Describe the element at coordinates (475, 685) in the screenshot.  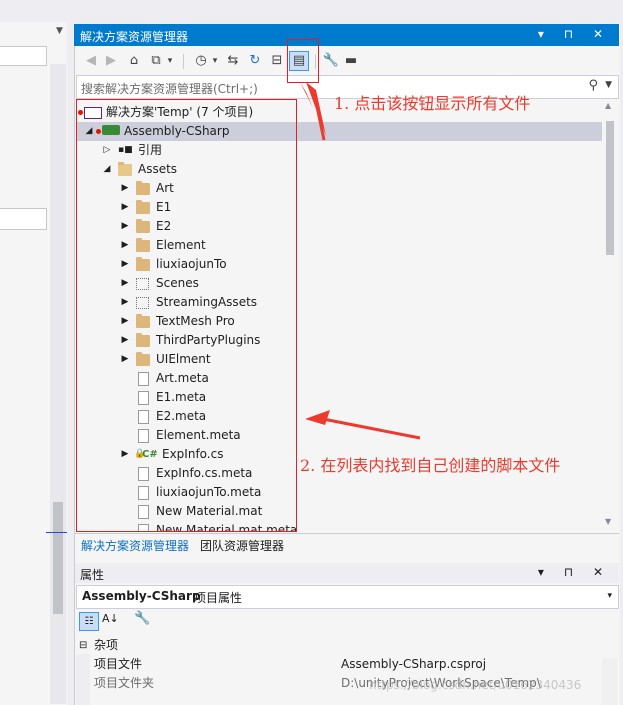
I see `watermark: https://blog.csdn.net/u0162340436` at that location.